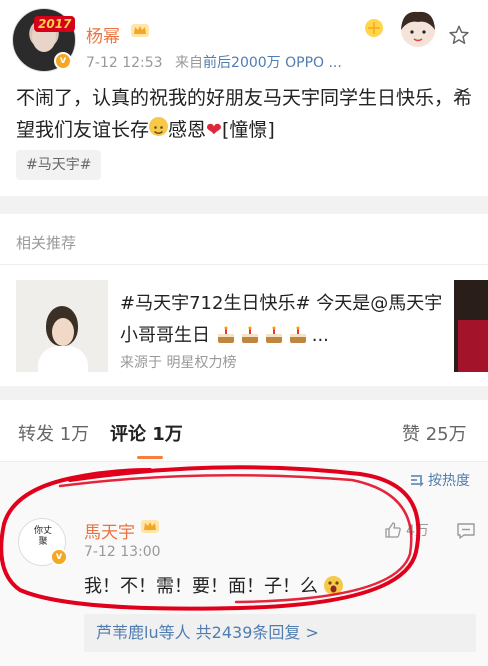  What do you see at coordinates (244, 480) in the screenshot?
I see `comments-toolbar: 按热度` at bounding box center [244, 480].